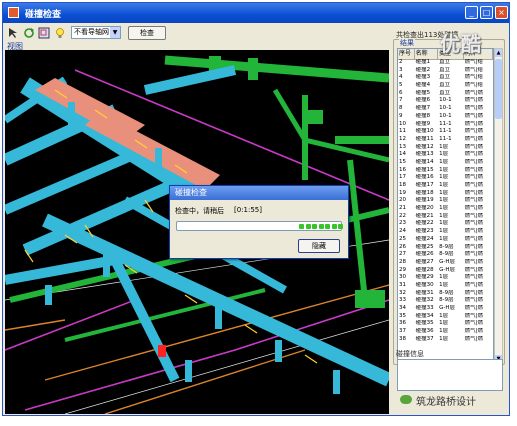 Image resolution: width=517 pixels, height=426 pixels. Describe the element at coordinates (401, 69) in the screenshot. I see `table-cell: 3` at that location.